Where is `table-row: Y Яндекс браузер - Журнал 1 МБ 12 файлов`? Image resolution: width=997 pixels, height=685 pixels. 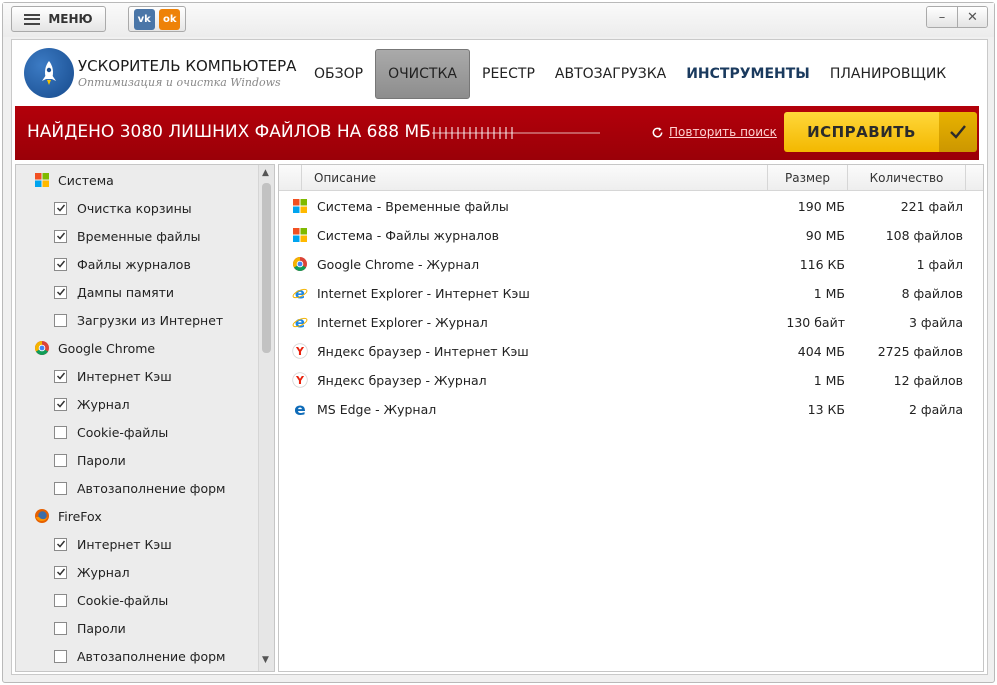
table-row: Y Яндекс браузер - Журнал 1 МБ 12 файлов is located at coordinates (624, 380).